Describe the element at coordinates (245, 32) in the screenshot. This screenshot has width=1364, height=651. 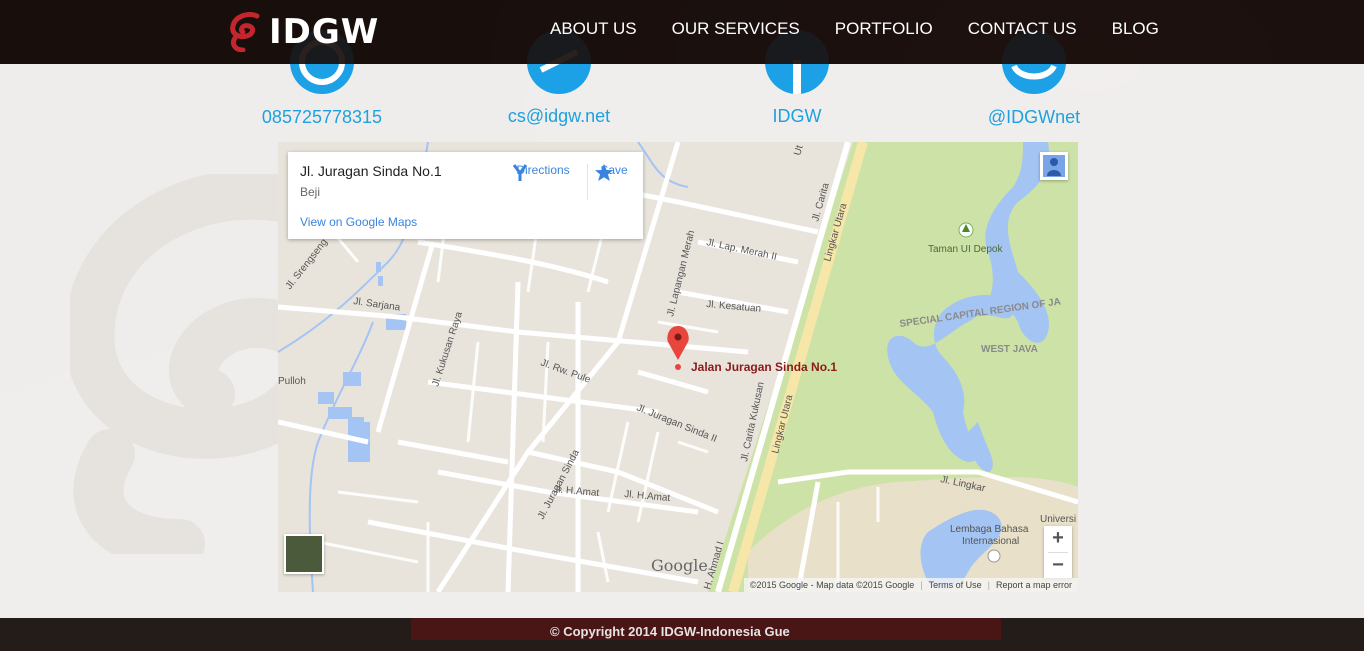
I see `logo-mark-icon` at that location.